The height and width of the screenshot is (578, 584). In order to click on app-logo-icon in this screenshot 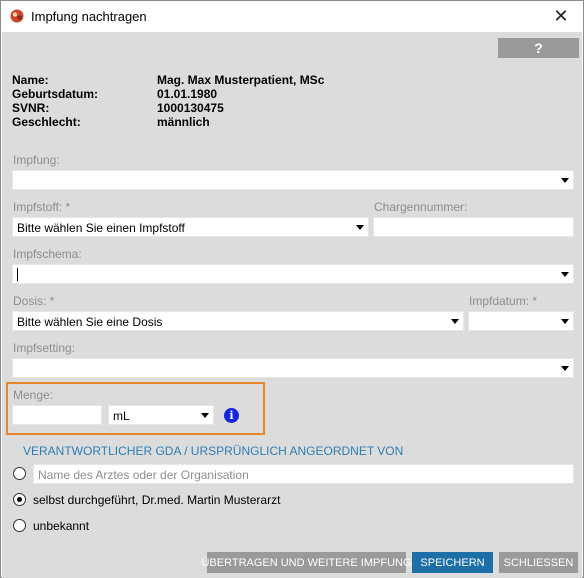, I will do `click(17, 16)`.